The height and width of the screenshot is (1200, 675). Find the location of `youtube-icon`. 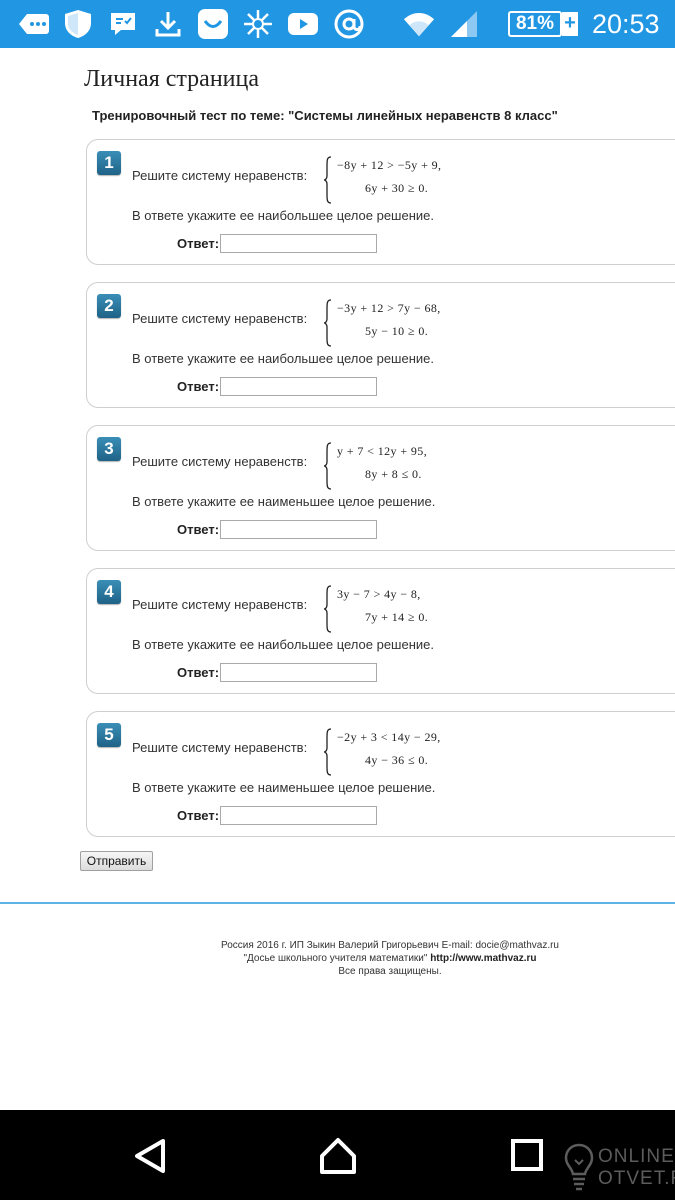

youtube-icon is located at coordinates (303, 24).